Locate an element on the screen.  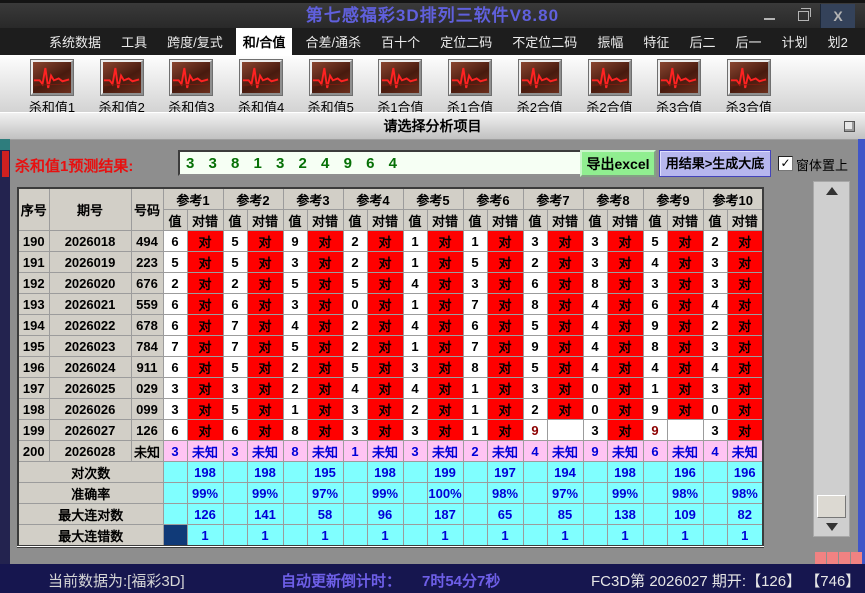
prediction-result-input is located at coordinates (380, 163).